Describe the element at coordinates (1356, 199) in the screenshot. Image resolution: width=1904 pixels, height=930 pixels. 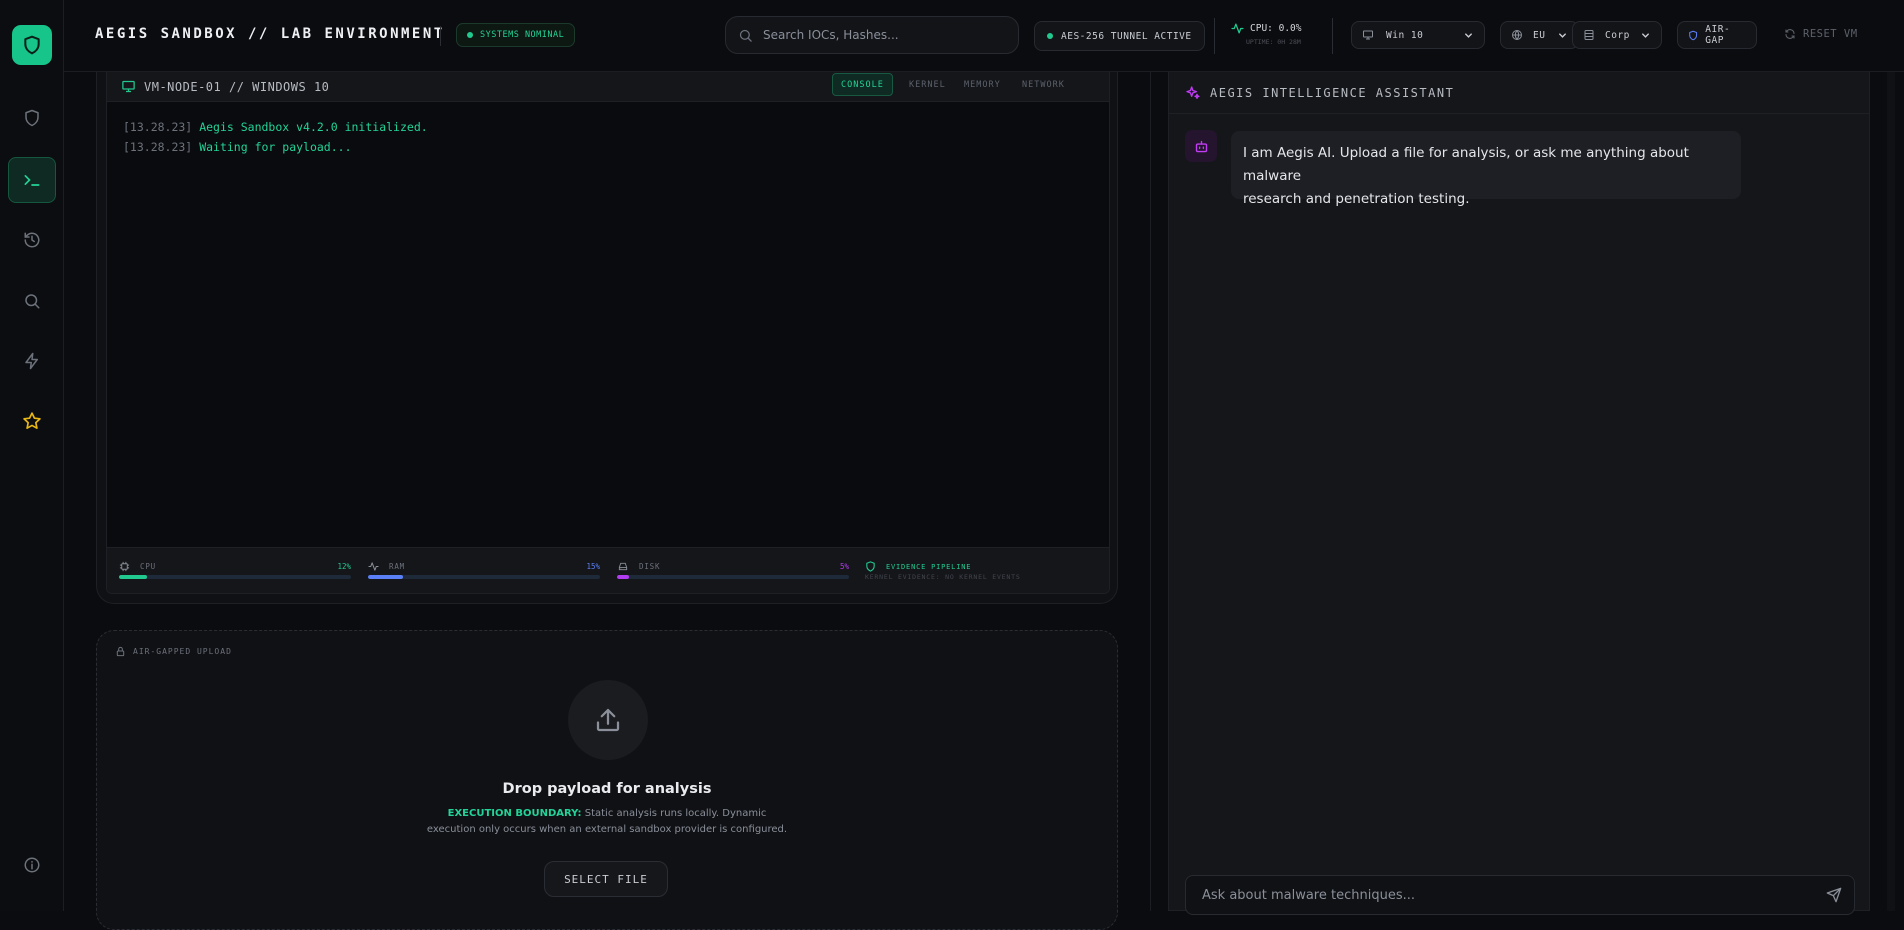
I see `ai-message-line-2: research and penetration testing.` at that location.